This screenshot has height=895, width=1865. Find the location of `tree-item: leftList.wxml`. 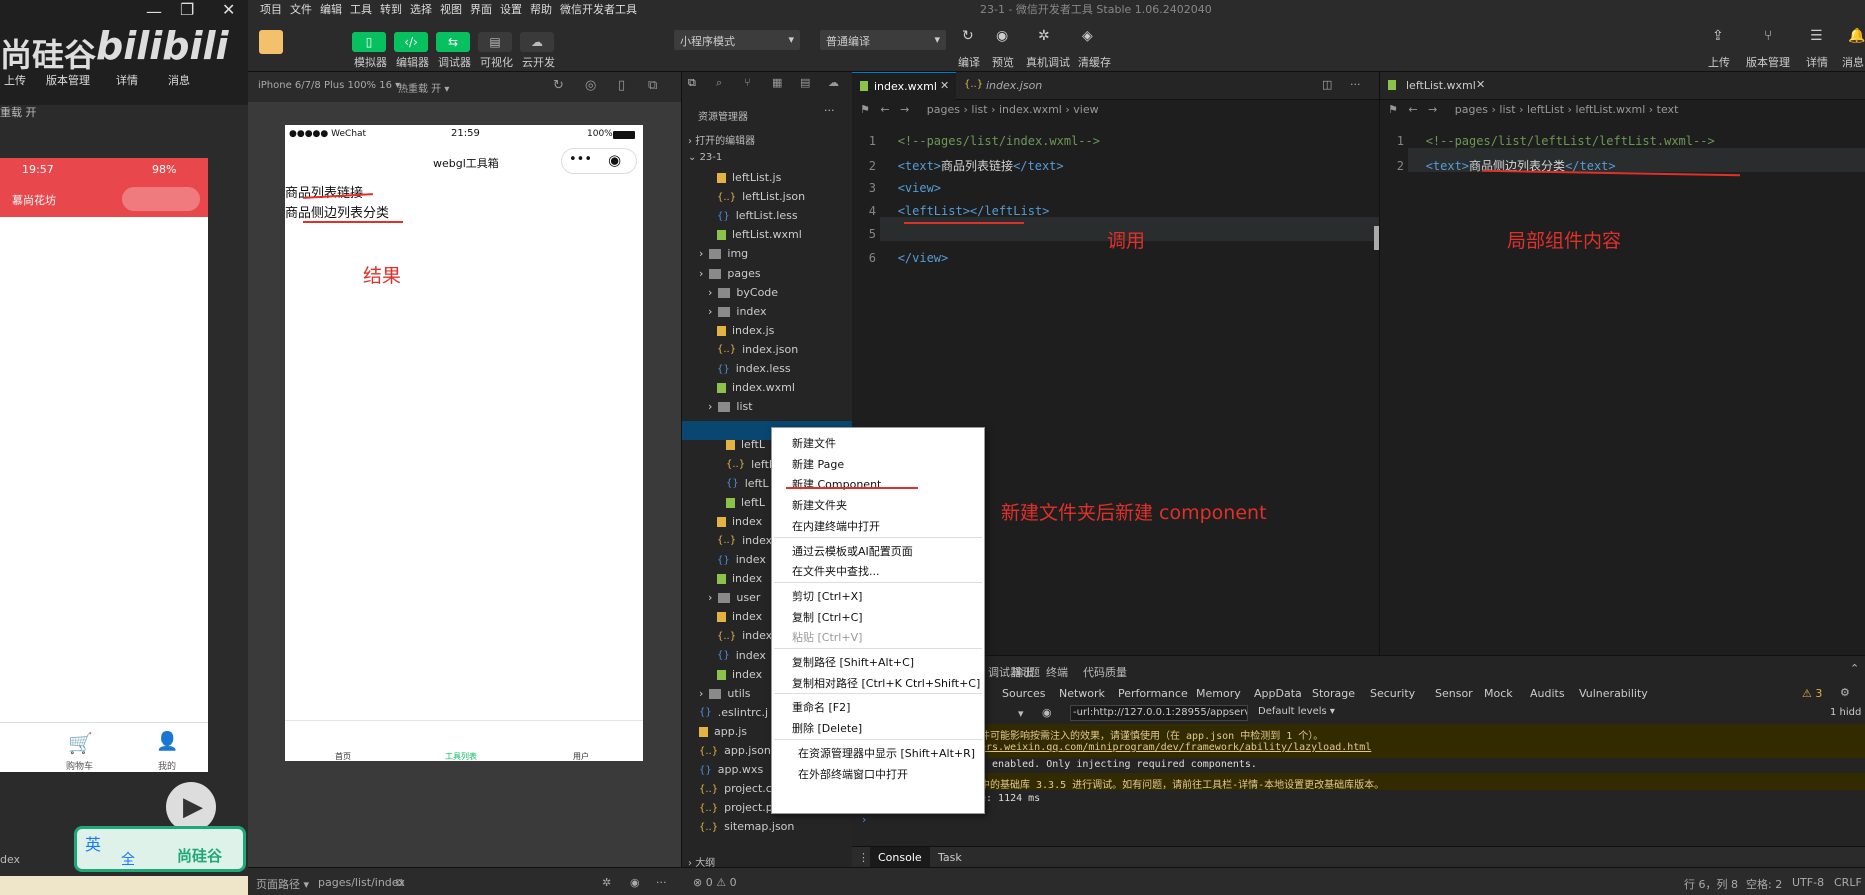

tree-item: leftList.wxml is located at coordinates (759, 234).